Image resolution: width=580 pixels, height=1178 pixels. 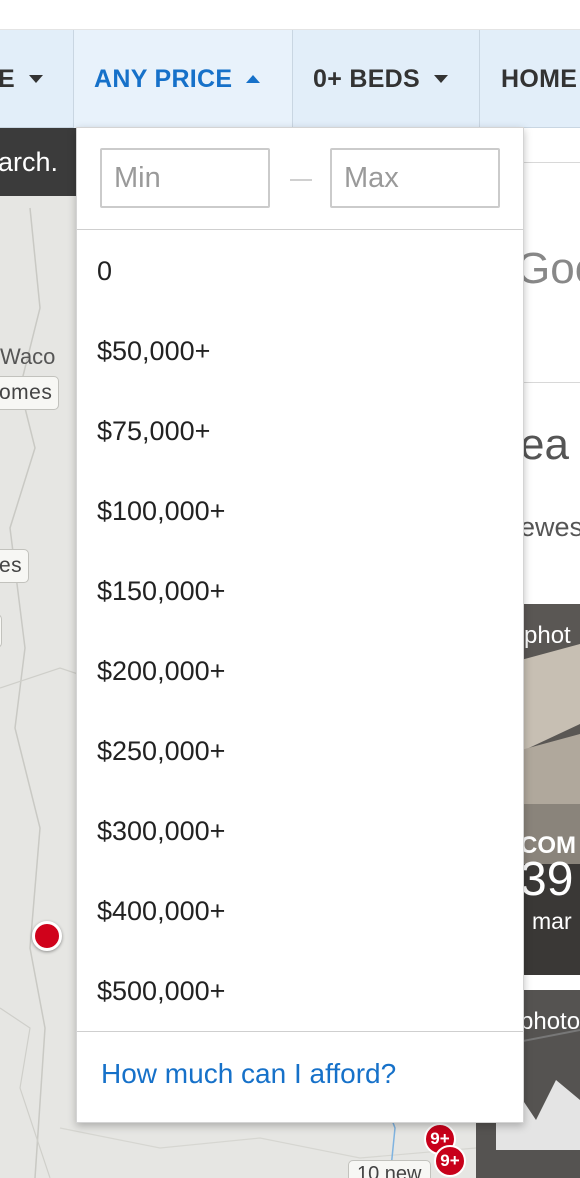 I want to click on chevron-up-icon, so click(x=253, y=79).